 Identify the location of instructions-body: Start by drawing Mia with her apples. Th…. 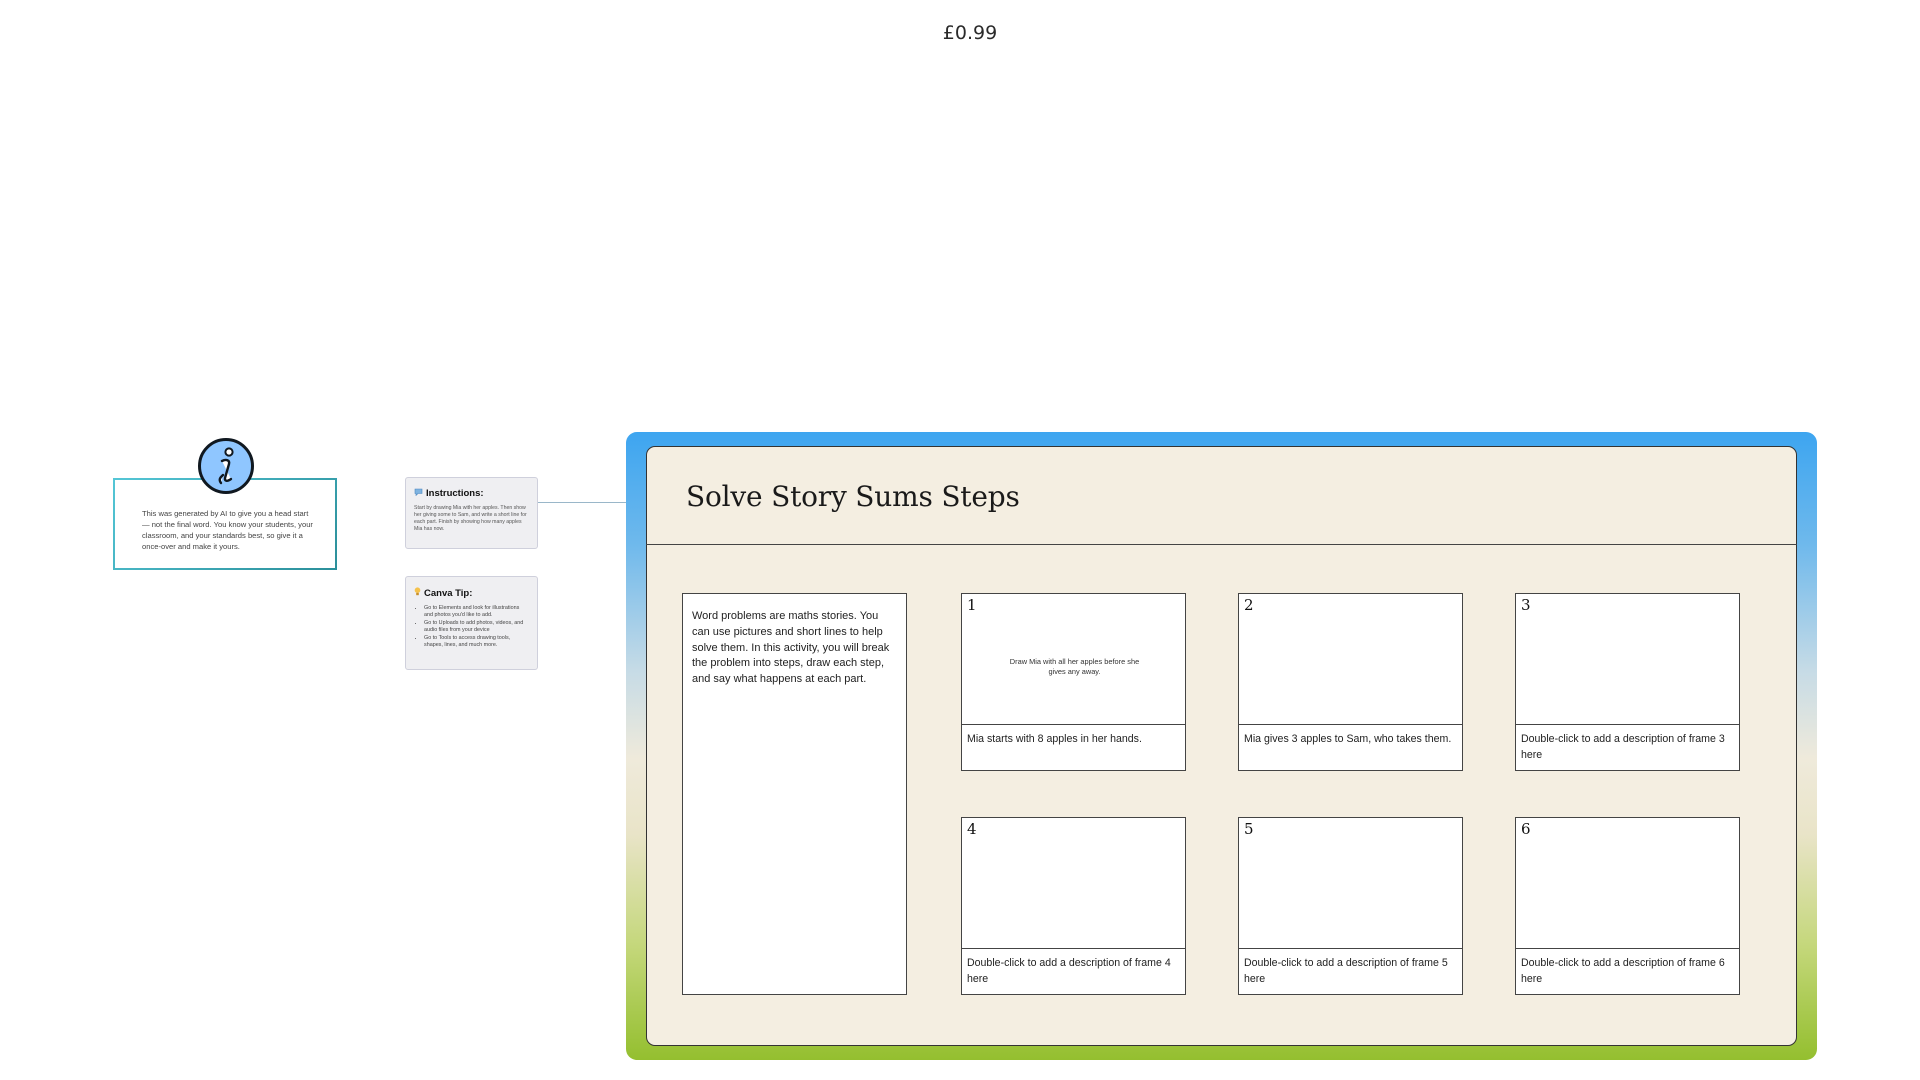
(470, 518).